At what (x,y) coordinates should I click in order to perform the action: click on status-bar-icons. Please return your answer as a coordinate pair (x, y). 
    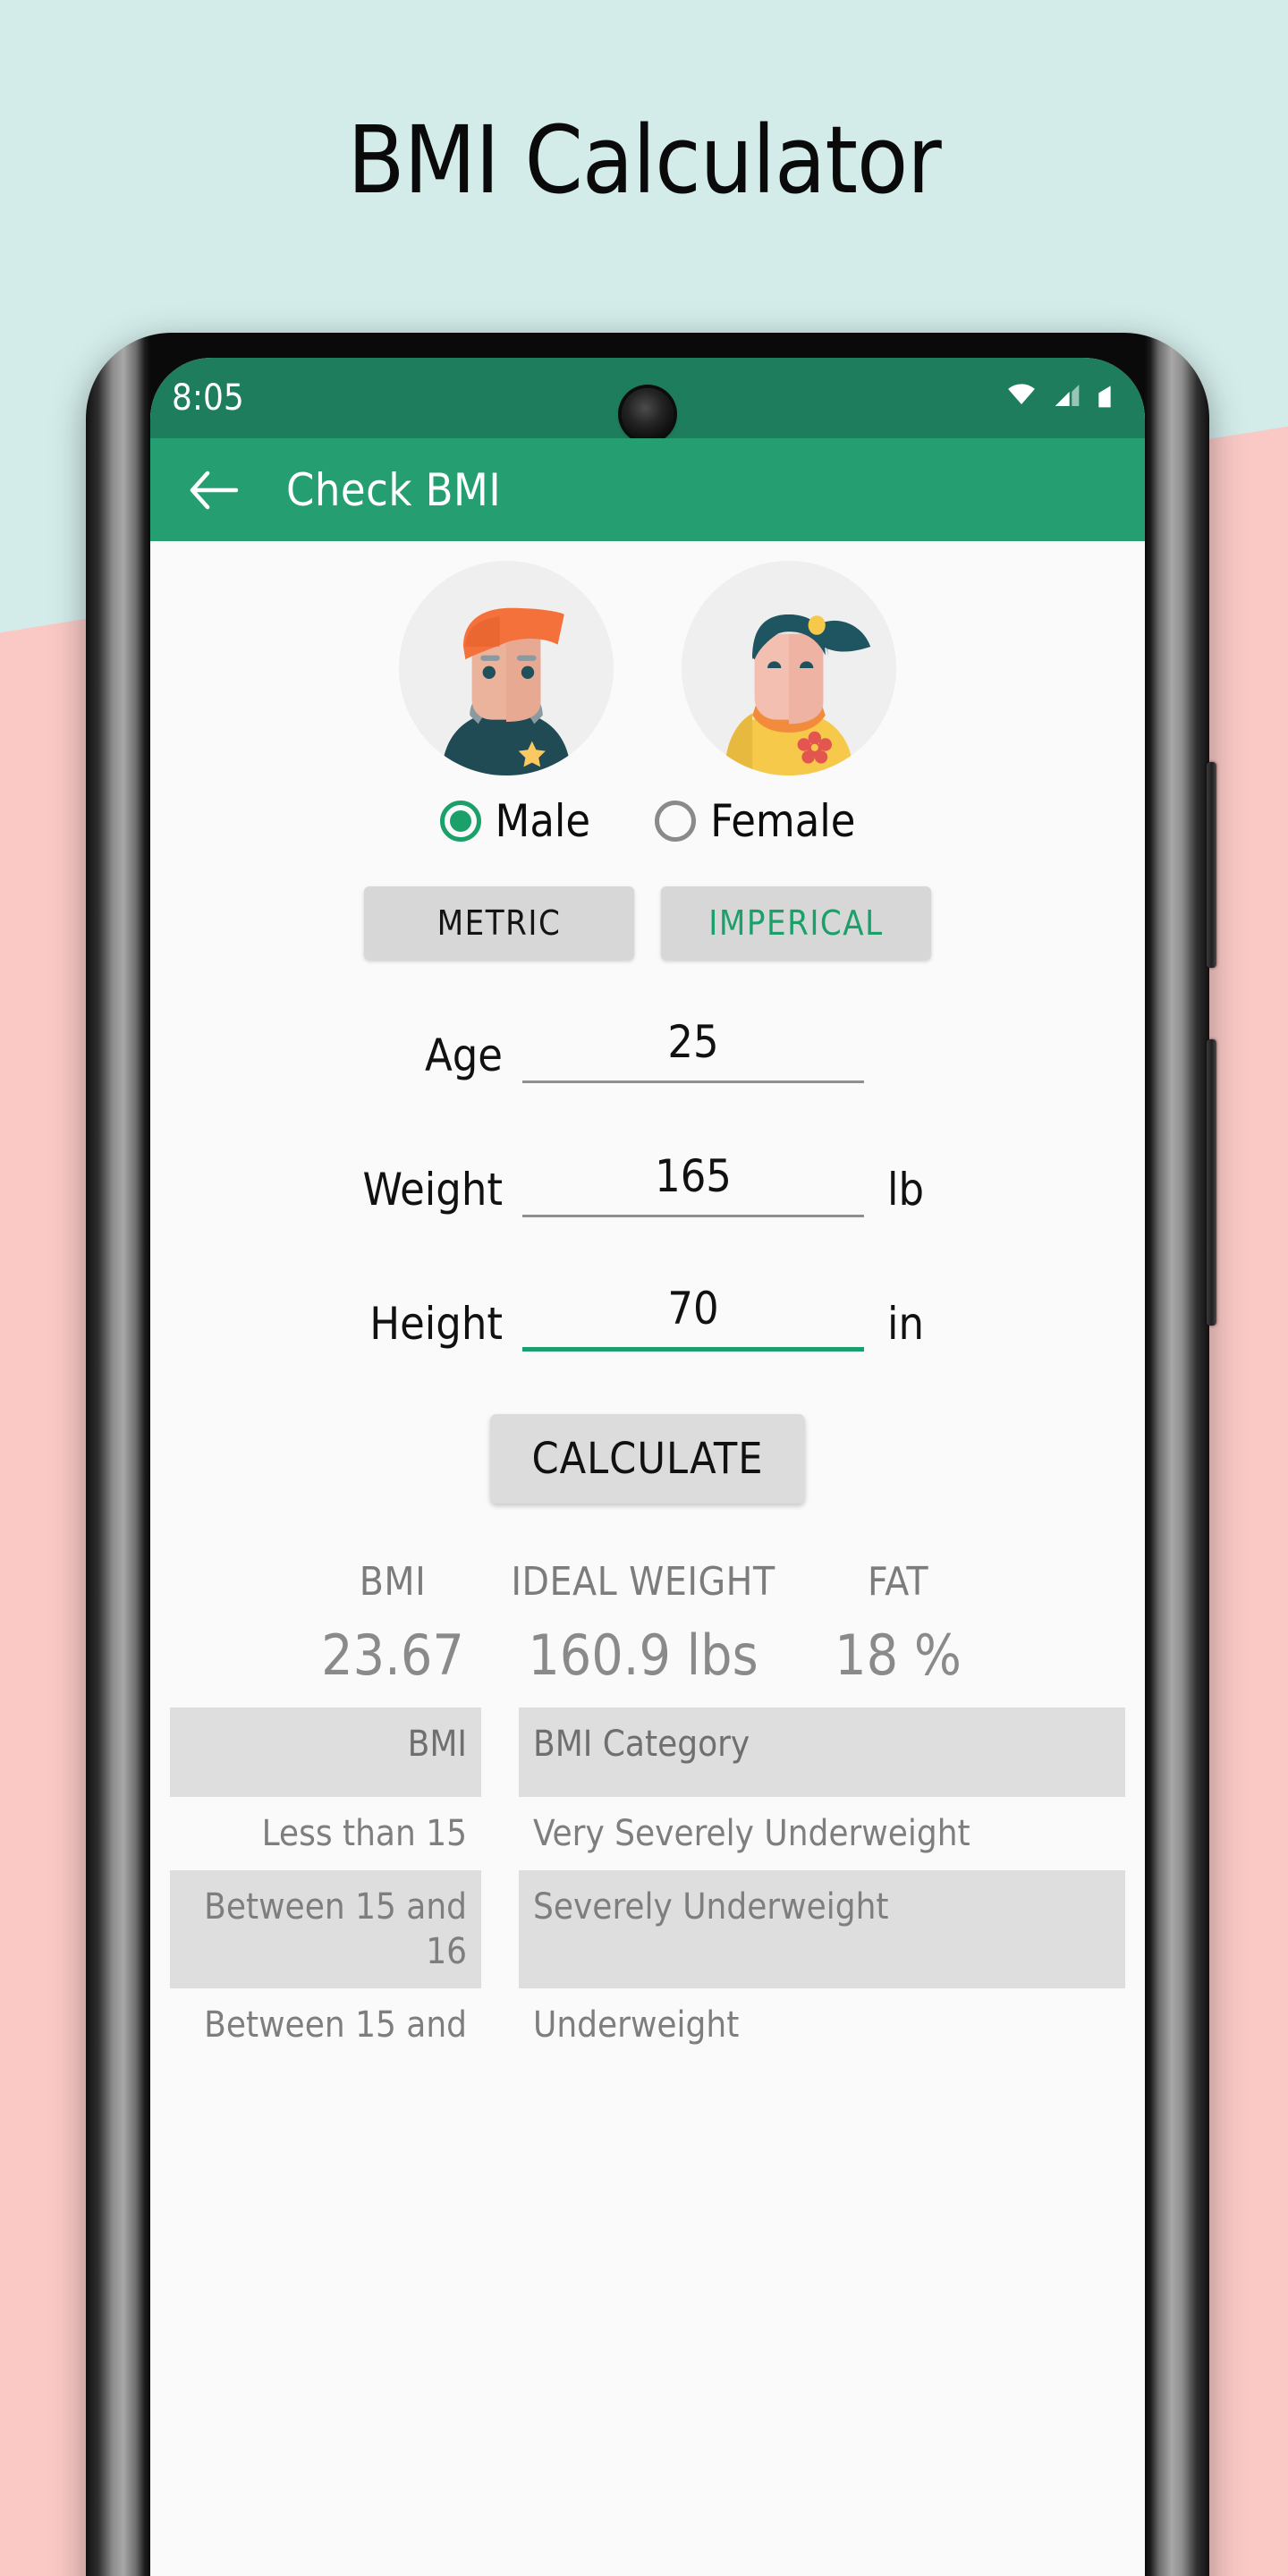
    Looking at the image, I should click on (1059, 395).